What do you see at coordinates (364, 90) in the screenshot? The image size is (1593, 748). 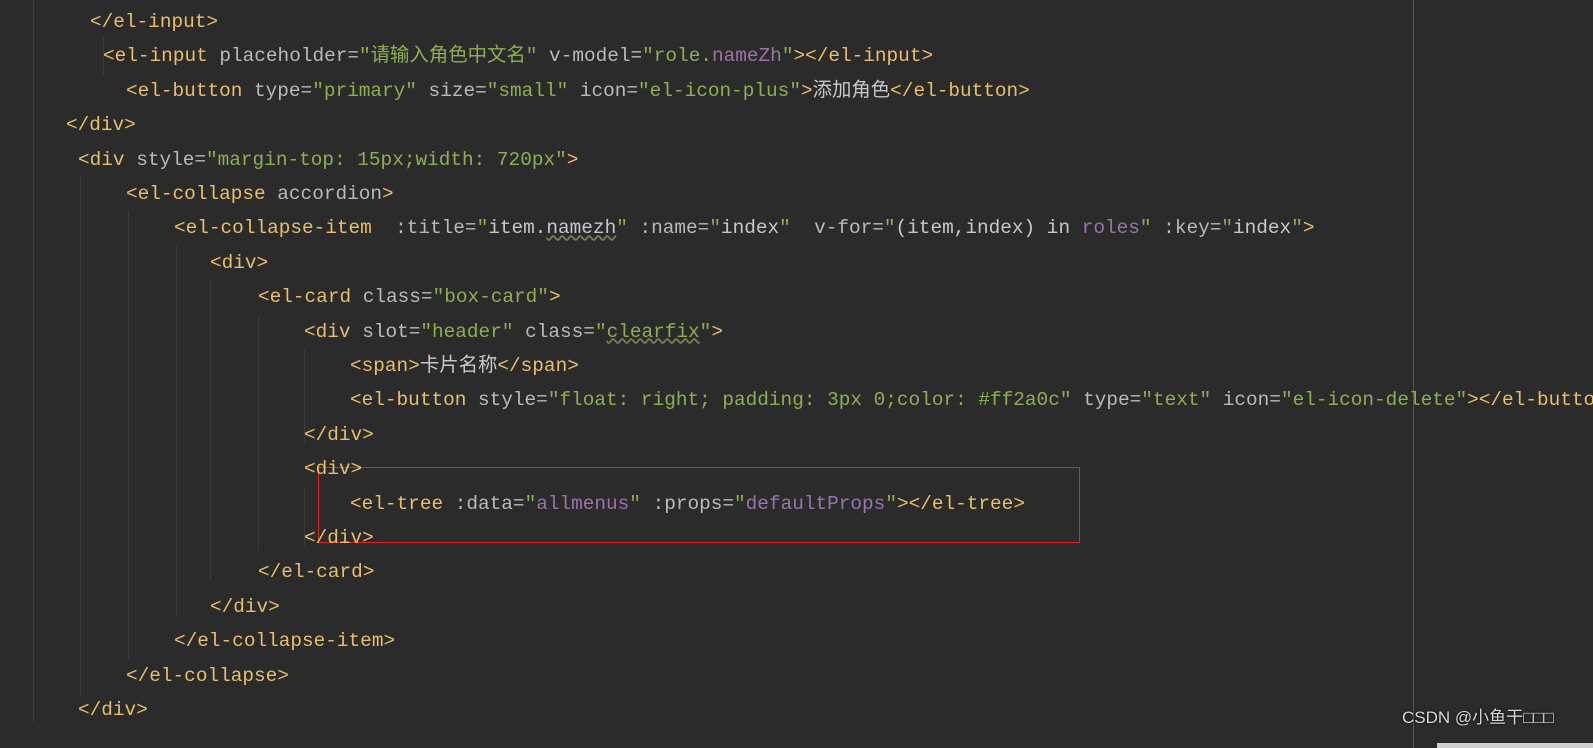 I see `code-token: "primary"` at bounding box center [364, 90].